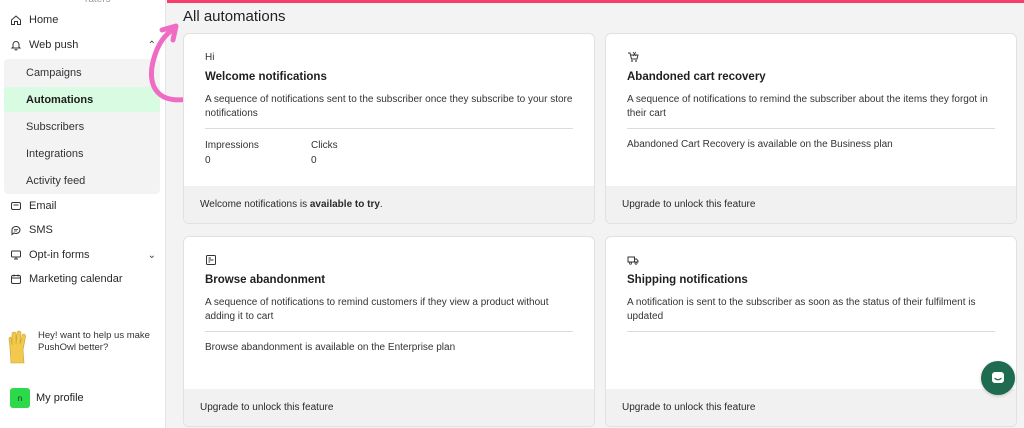  Describe the element at coordinates (595, 1) in the screenshot. I see `accent-bar` at that location.